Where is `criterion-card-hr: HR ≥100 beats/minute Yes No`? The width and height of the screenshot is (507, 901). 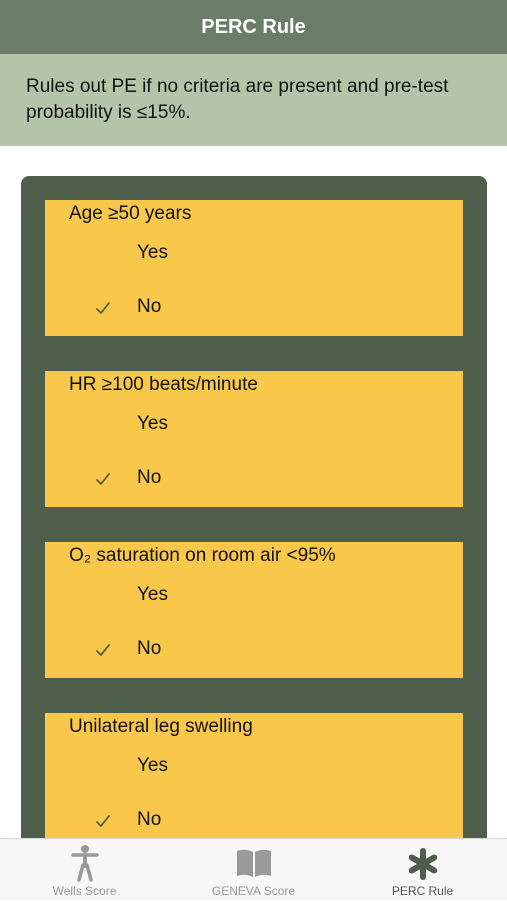
criterion-card-hr: HR ≥100 beats/minute Yes No is located at coordinates (254, 439).